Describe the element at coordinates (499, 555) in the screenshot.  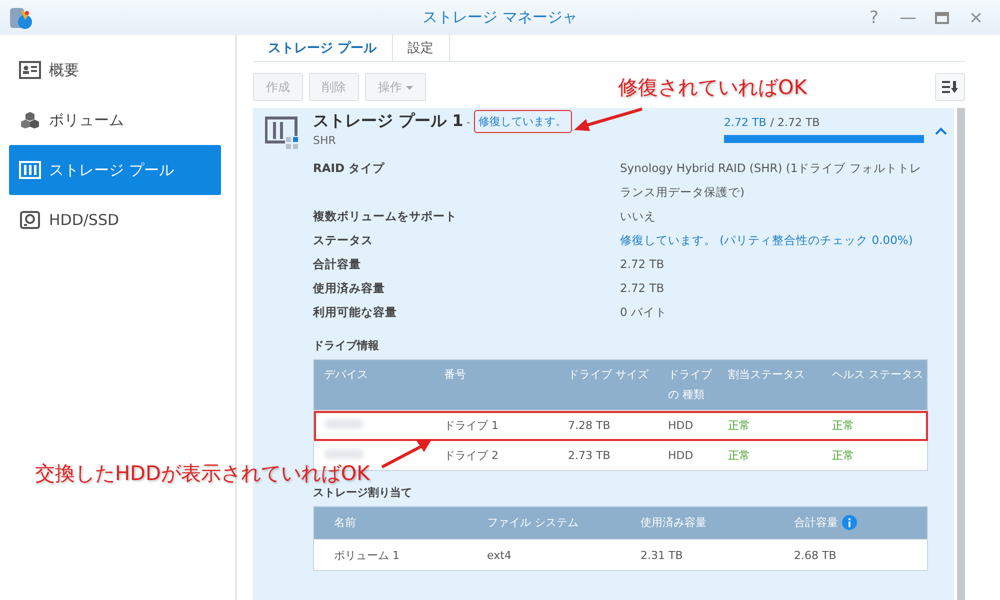
I see `table-cell: ext4` at that location.